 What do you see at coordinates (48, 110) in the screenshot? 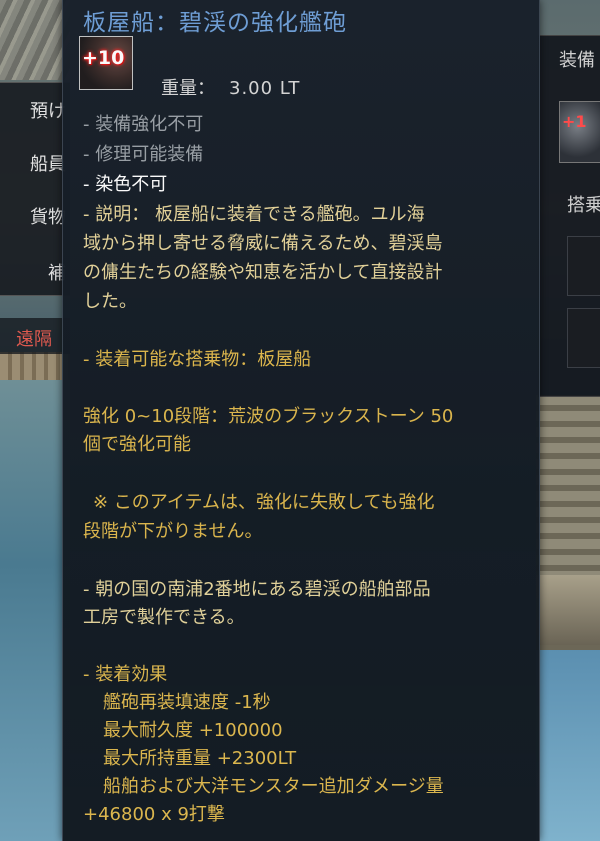
I see `menu-item-deposit: 預け` at bounding box center [48, 110].